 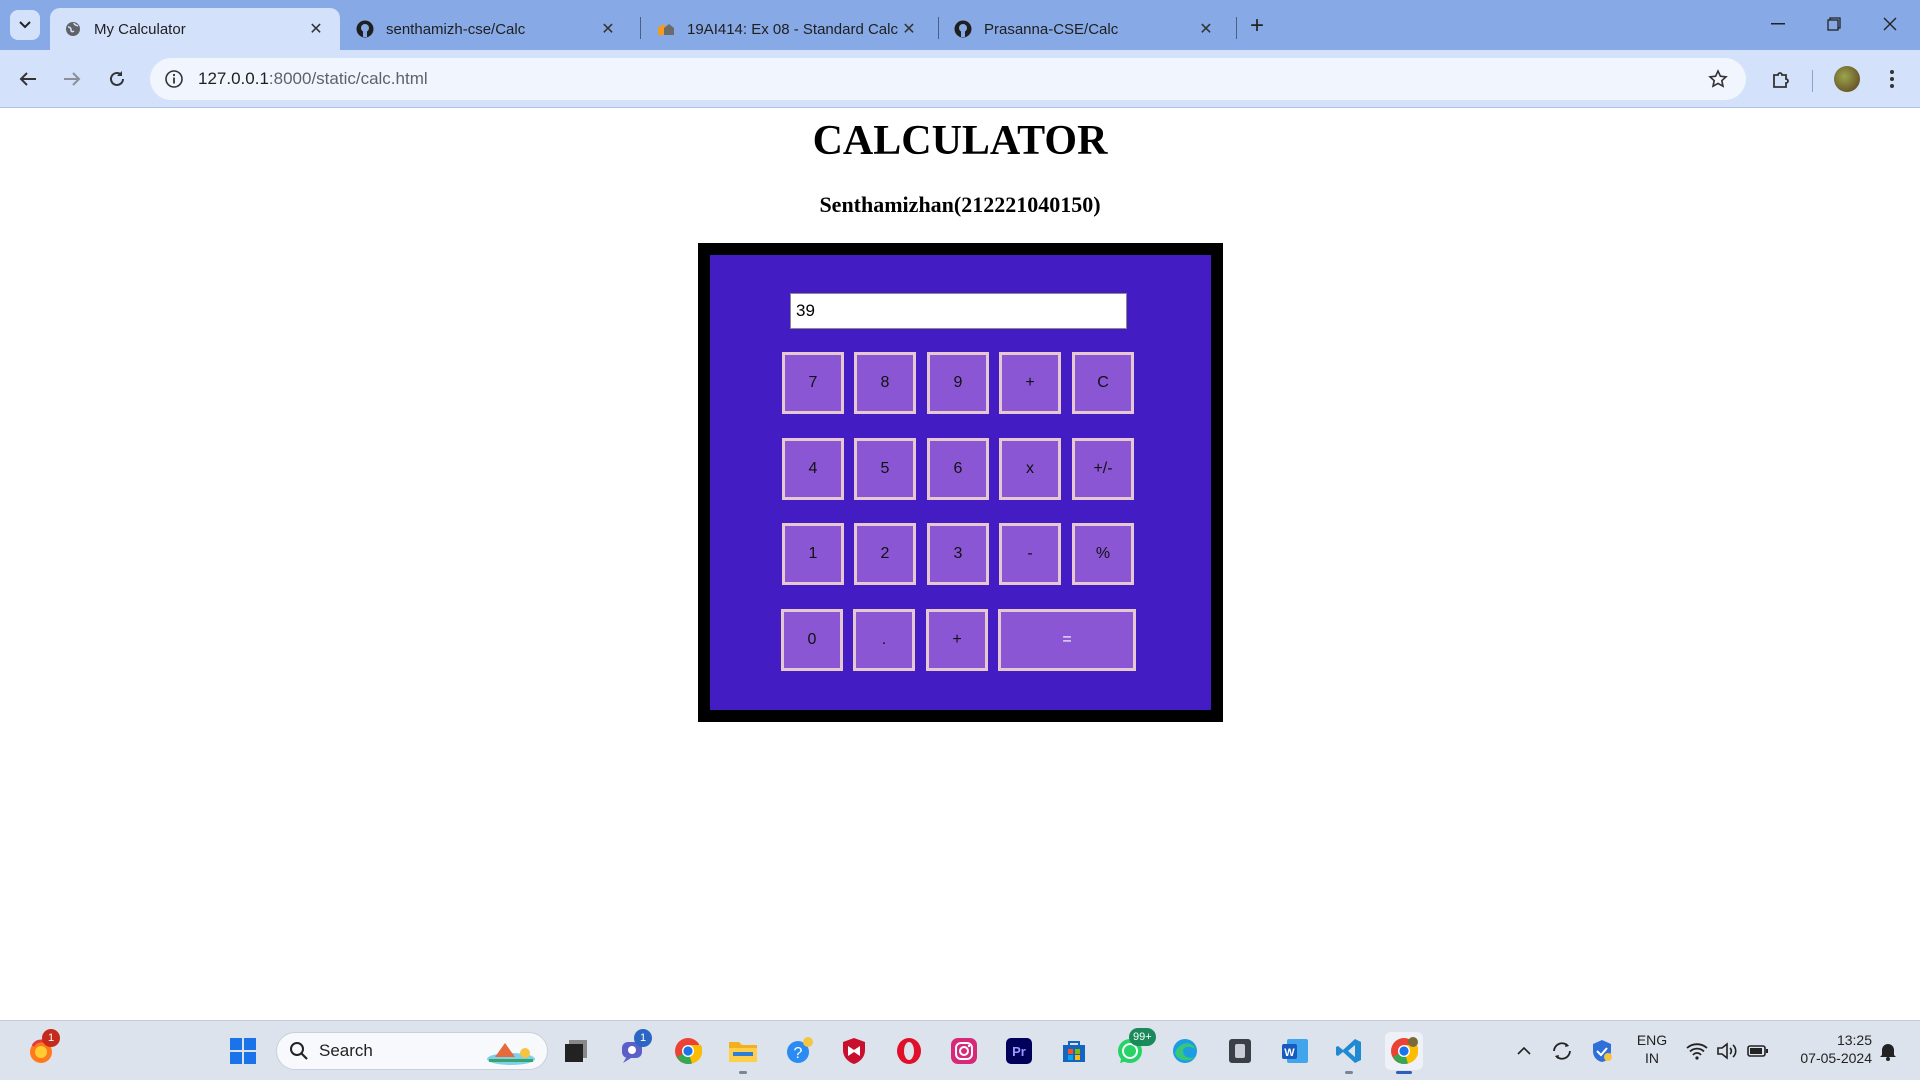 I want to click on wifi-tray-icon, so click(x=1697, y=1050).